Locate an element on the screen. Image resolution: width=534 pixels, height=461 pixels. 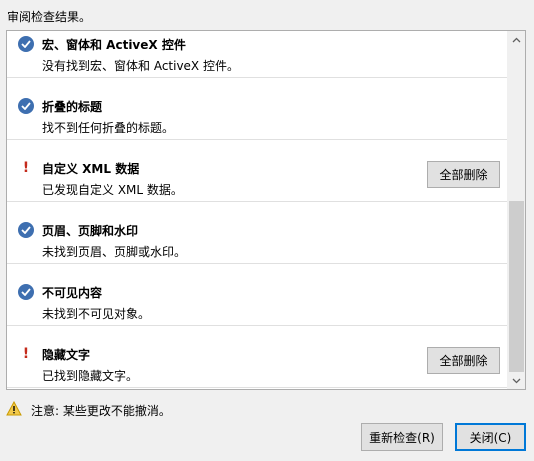
scroll-up-arrow-icon is located at coordinates (516, 39).